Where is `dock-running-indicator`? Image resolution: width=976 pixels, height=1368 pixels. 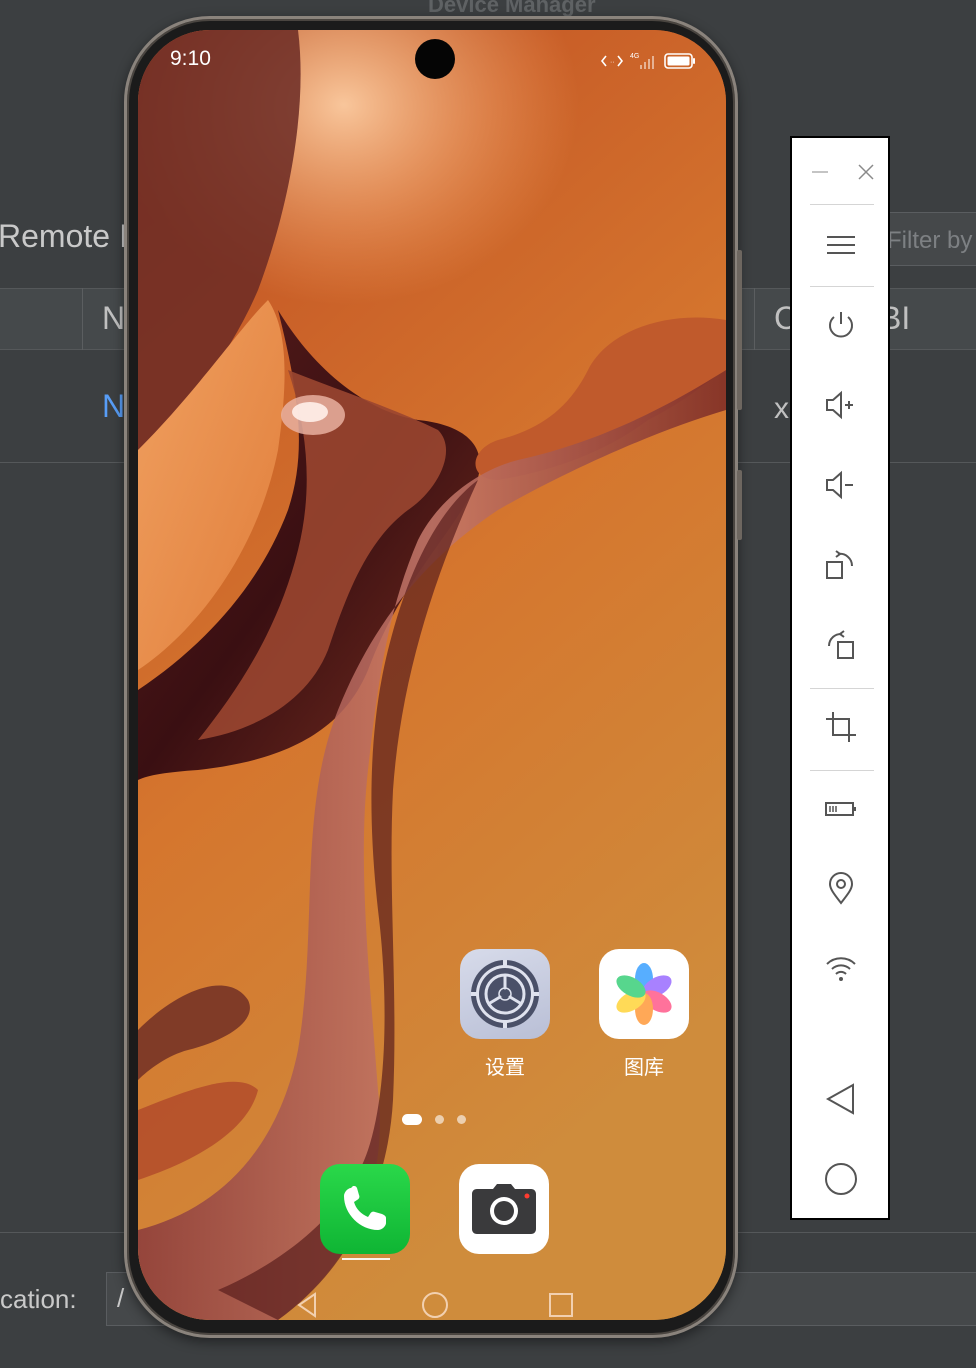
dock-running-indicator is located at coordinates (366, 1259).